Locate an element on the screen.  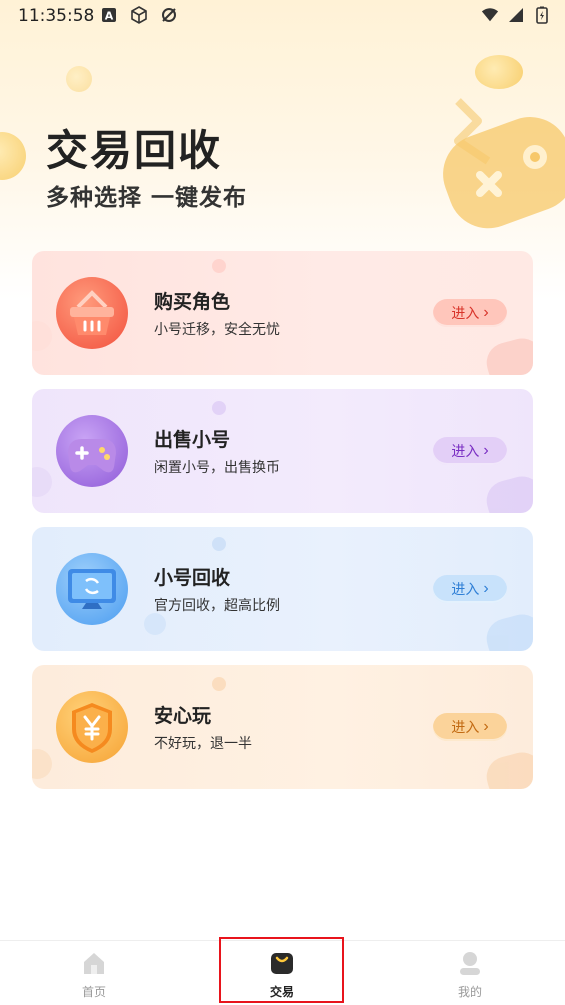
card-buy-role: 购买角色 小号迁移，安全无忧 进入 › is located at coordinates (282, 313).